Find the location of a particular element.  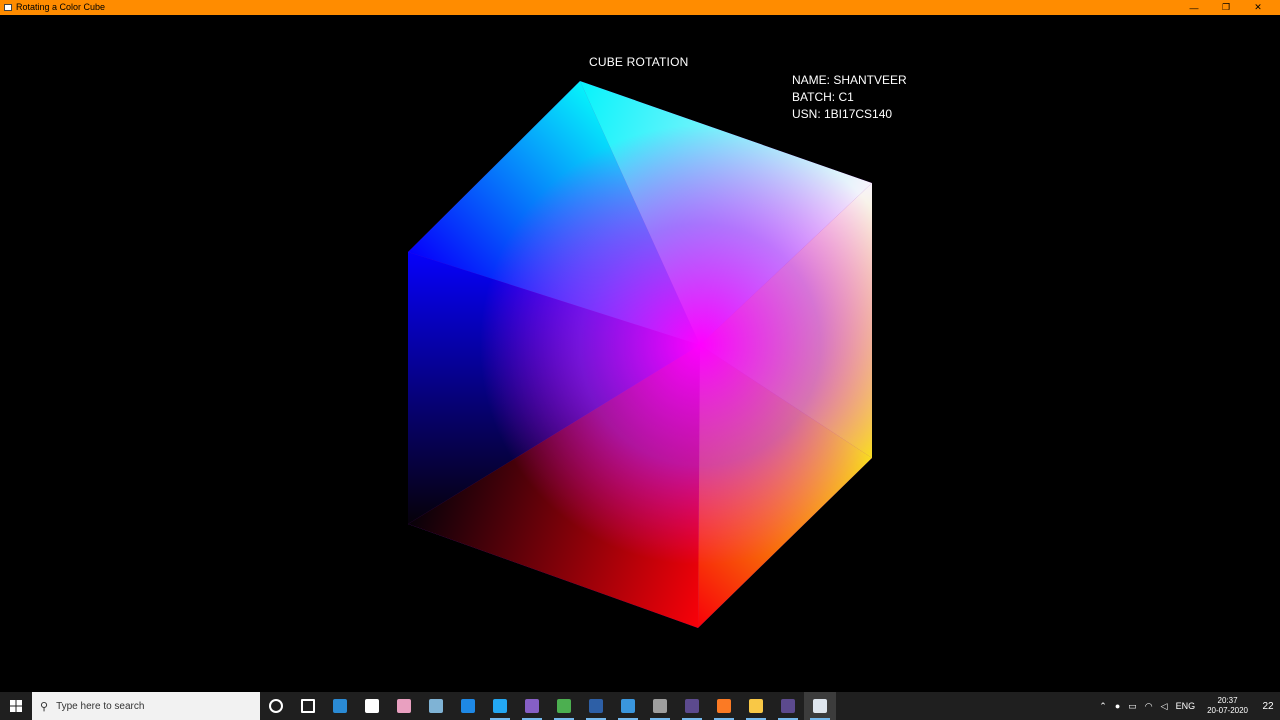

xampp-icon is located at coordinates (724, 706).